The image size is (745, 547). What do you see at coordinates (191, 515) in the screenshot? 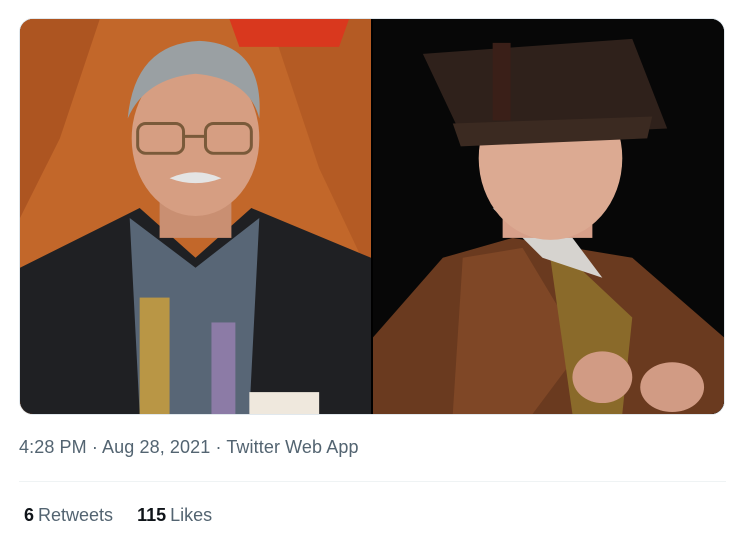
I see `likes-label: Likes` at bounding box center [191, 515].